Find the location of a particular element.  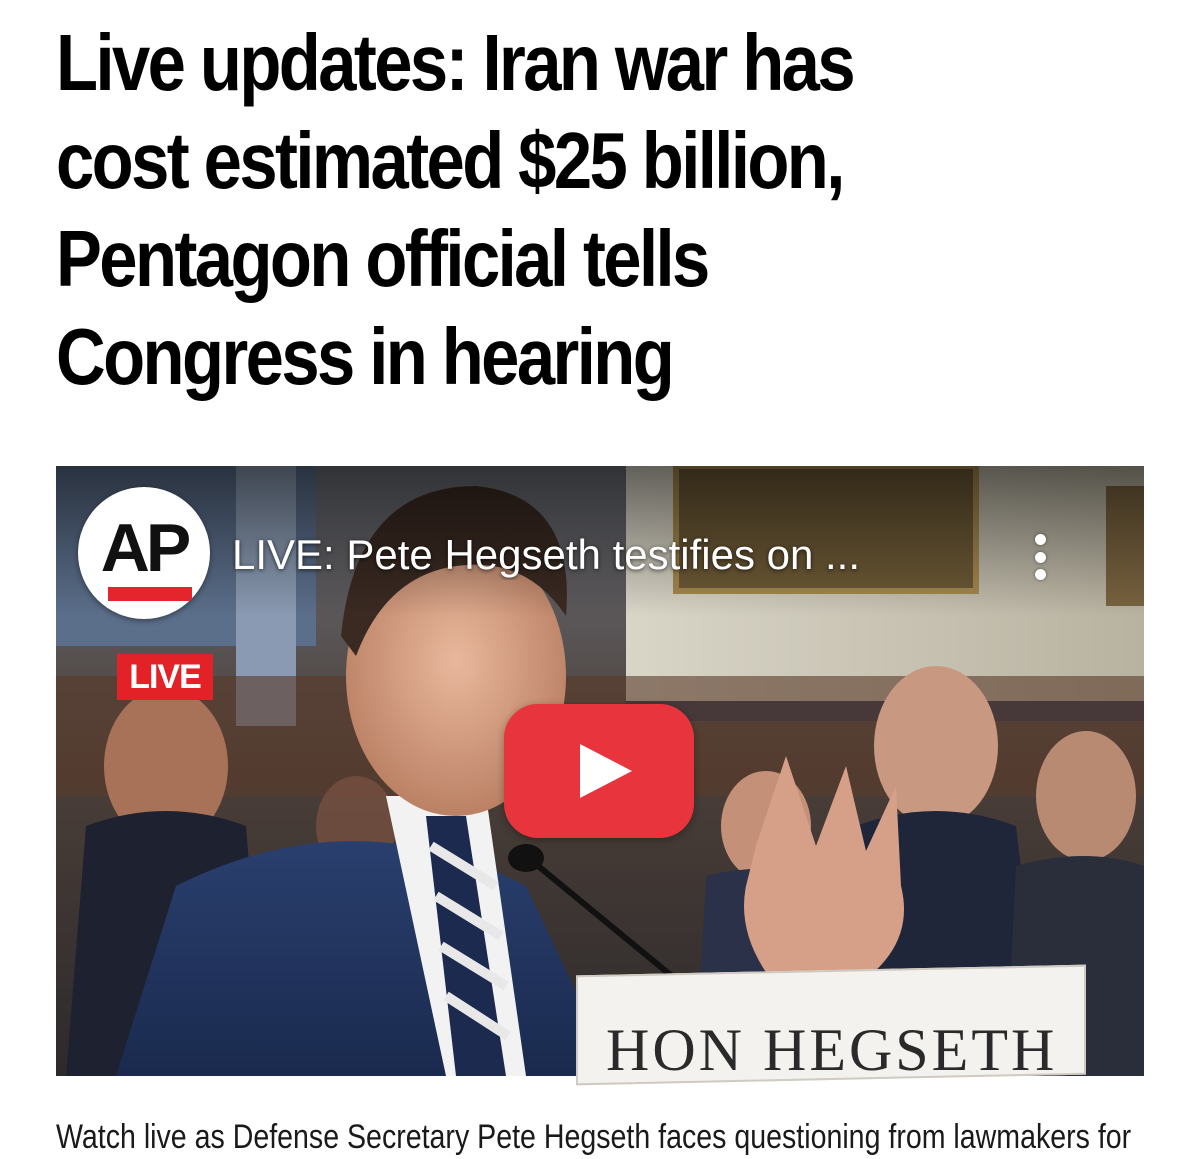

headline-line: cost estimated $25 billion, is located at coordinates (450, 160).